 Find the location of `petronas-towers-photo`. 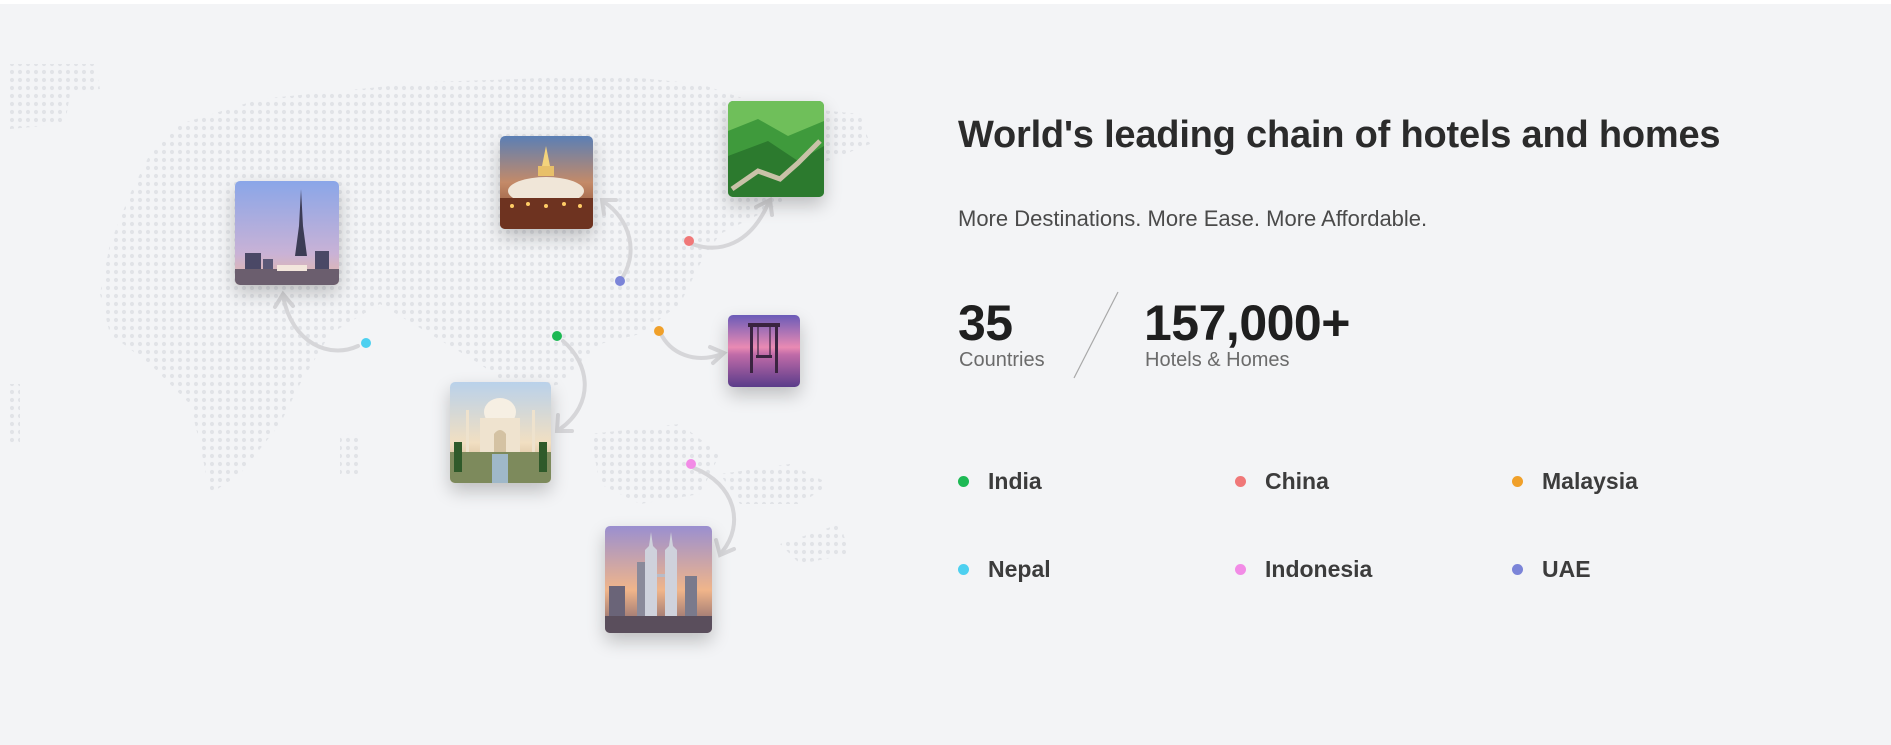

petronas-towers-photo is located at coordinates (658, 579).